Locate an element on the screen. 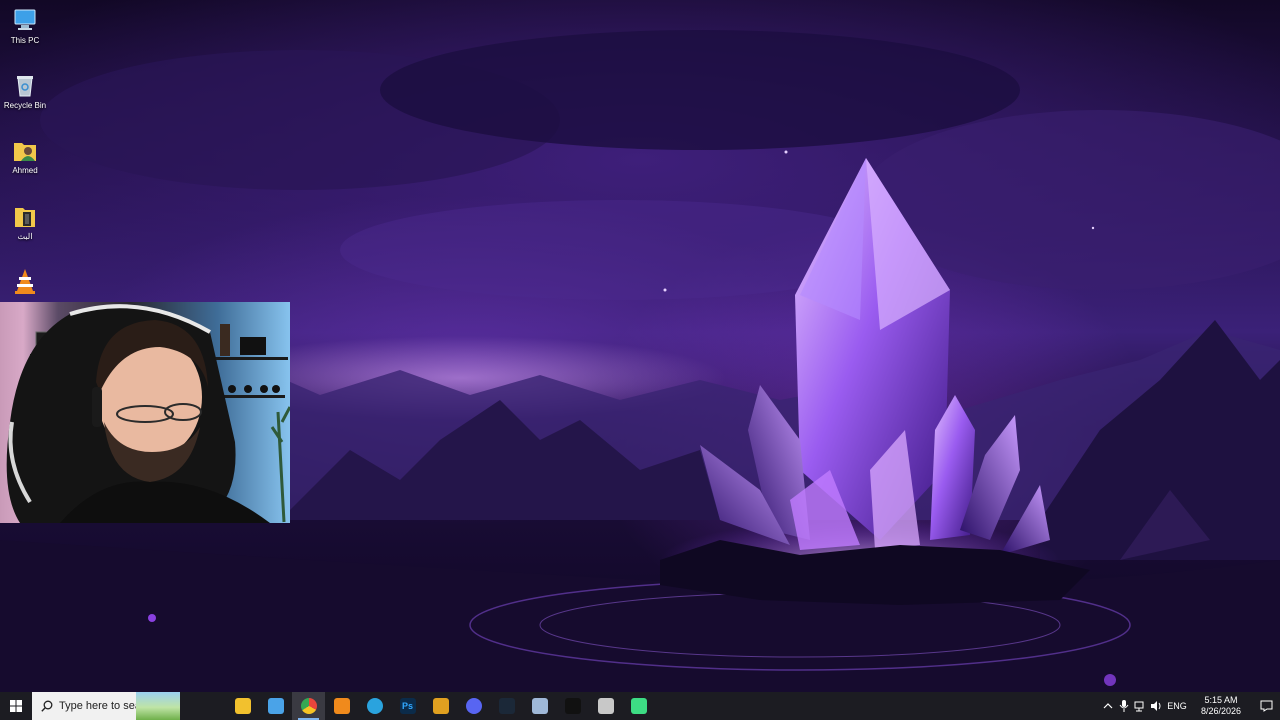 The height and width of the screenshot is (720, 1280). volume-icon is located at coordinates (1156, 706).